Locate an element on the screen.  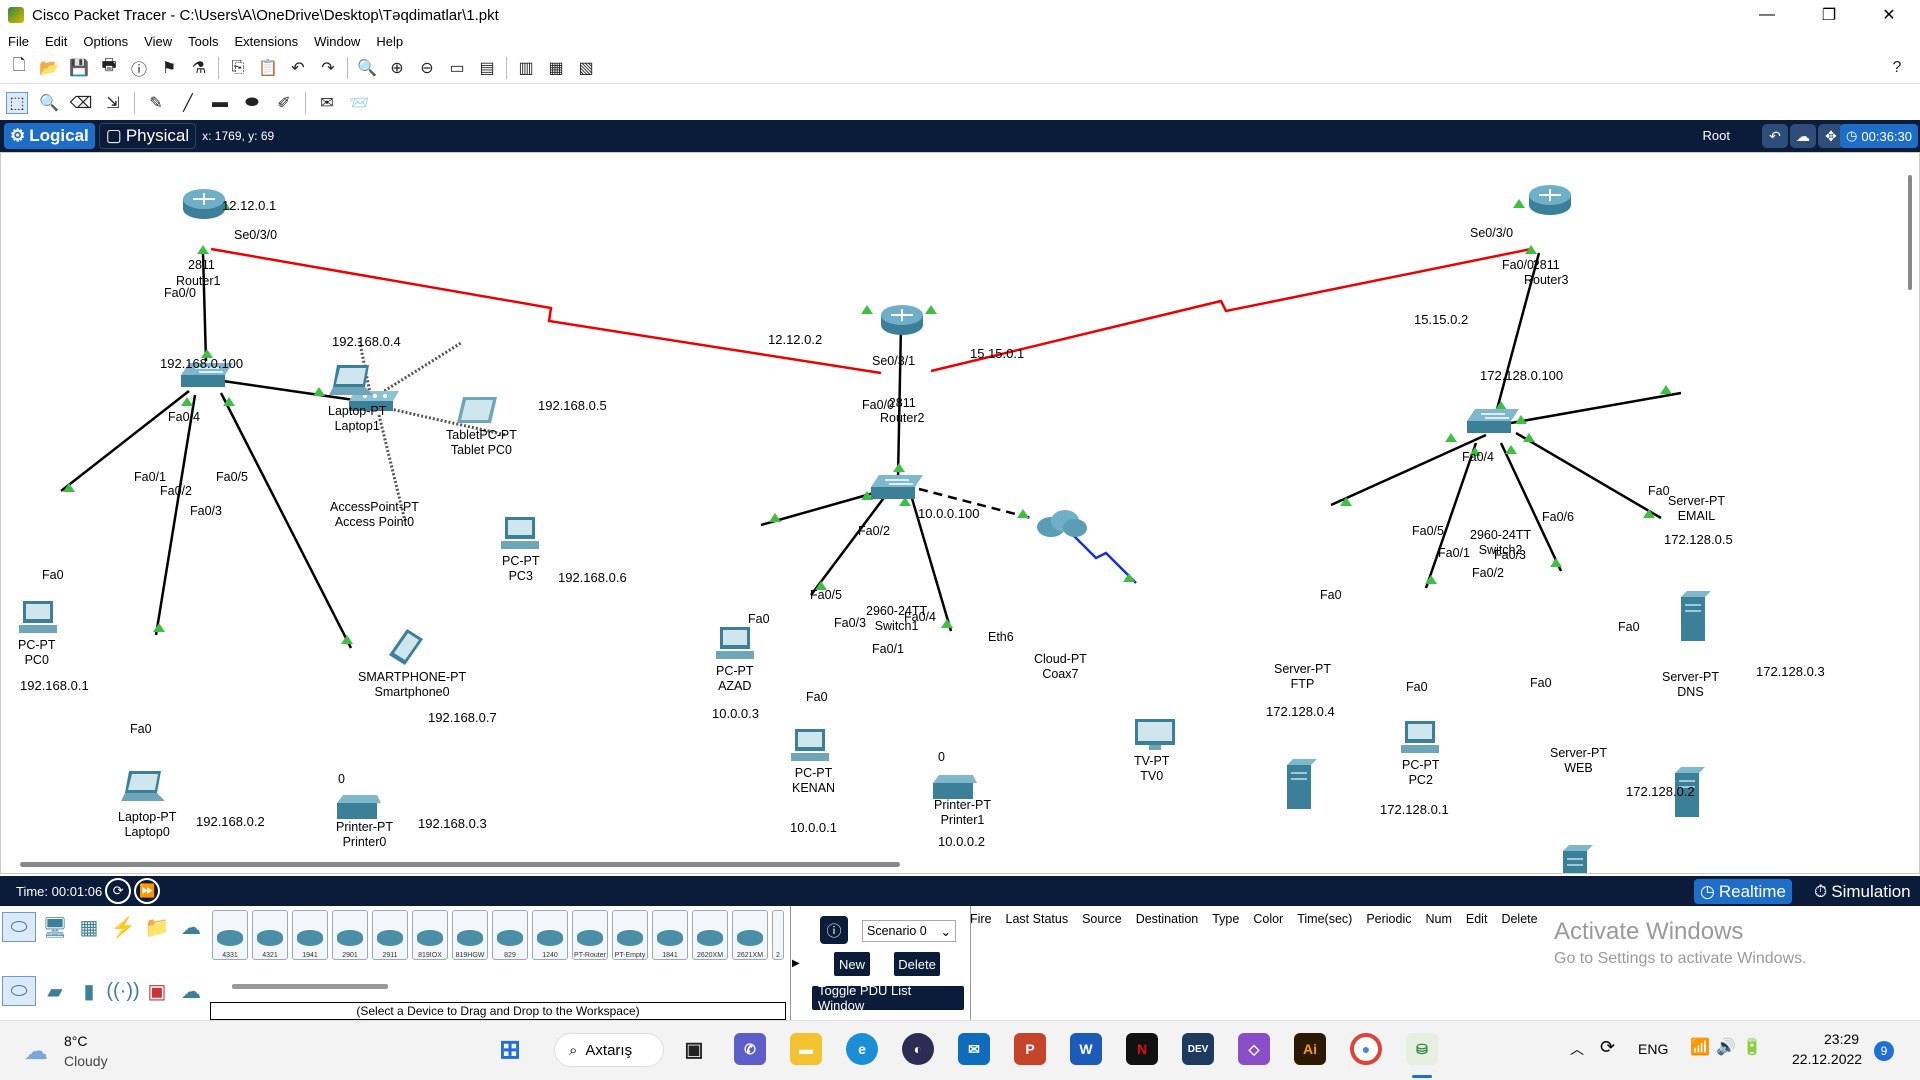
paste-icon: 📋 is located at coordinates (268, 68).